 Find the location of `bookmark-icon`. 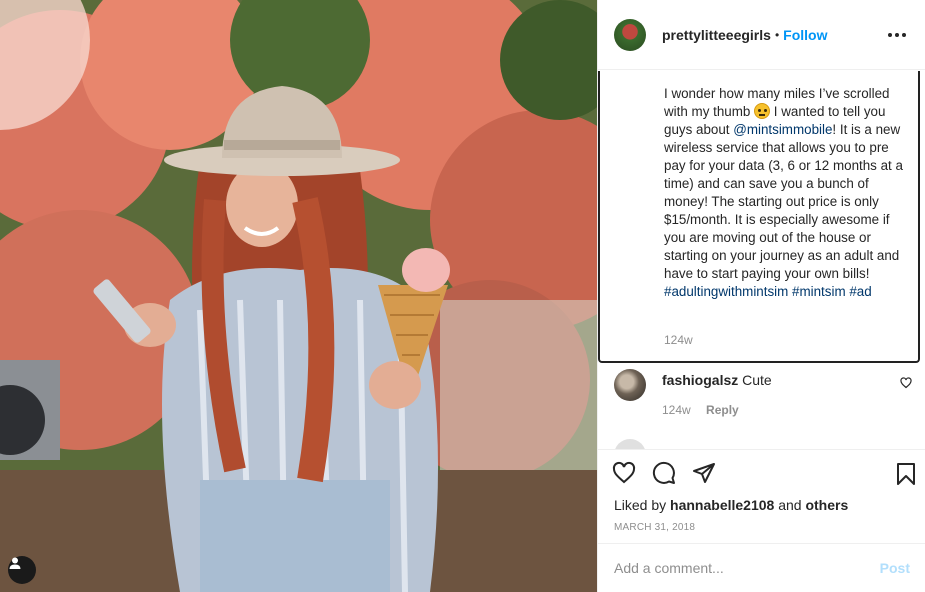

bookmark-icon is located at coordinates (906, 474).